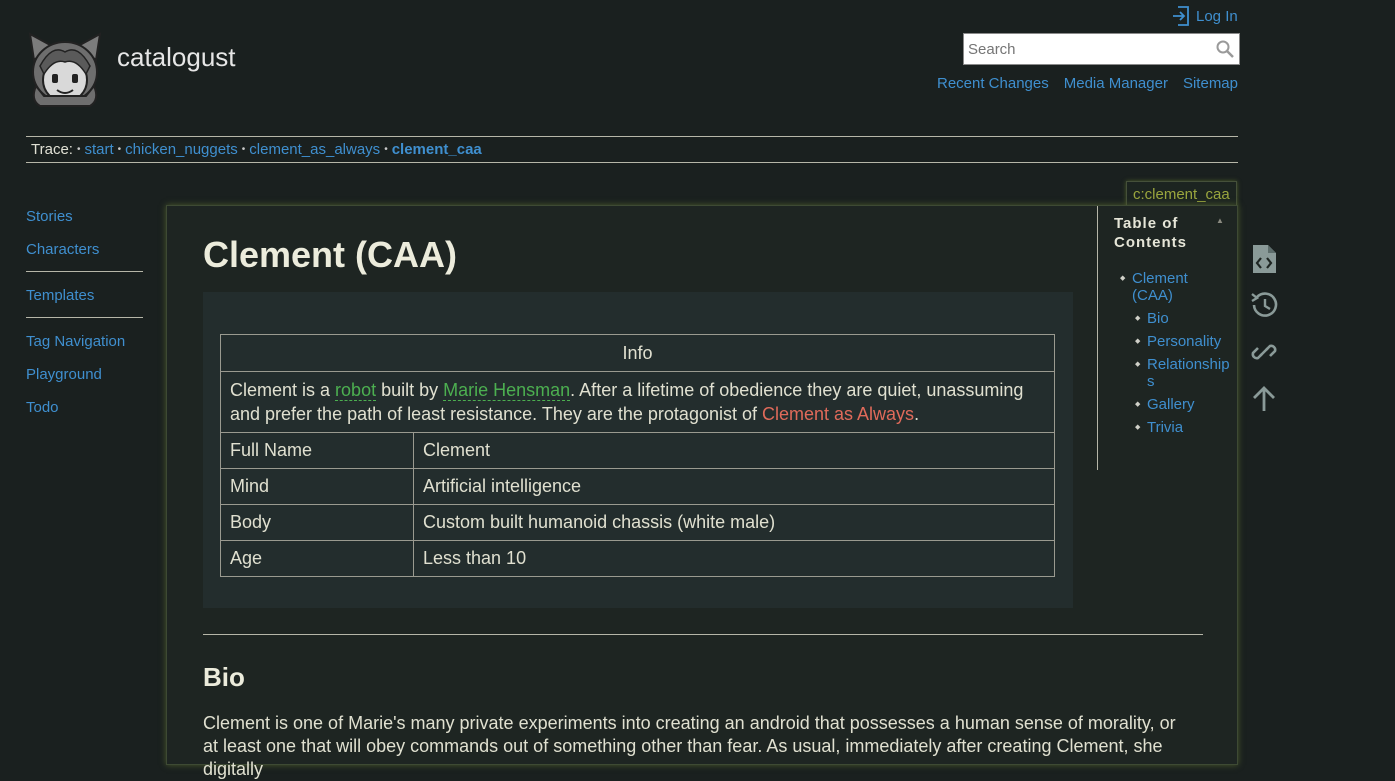 This screenshot has height=781, width=1395. Describe the element at coordinates (1264, 259) in the screenshot. I see `view-source-icon` at that location.